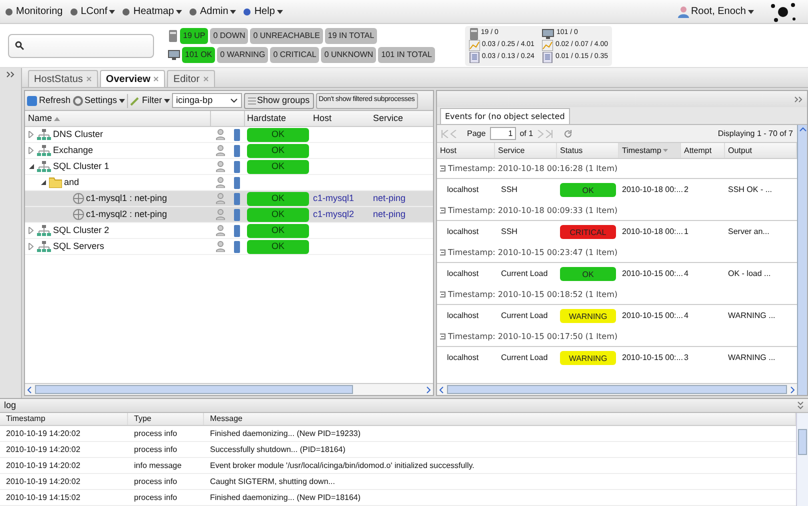 This screenshot has height=506, width=808. What do you see at coordinates (802, 129) in the screenshot?
I see `scroll-up-icon` at bounding box center [802, 129].